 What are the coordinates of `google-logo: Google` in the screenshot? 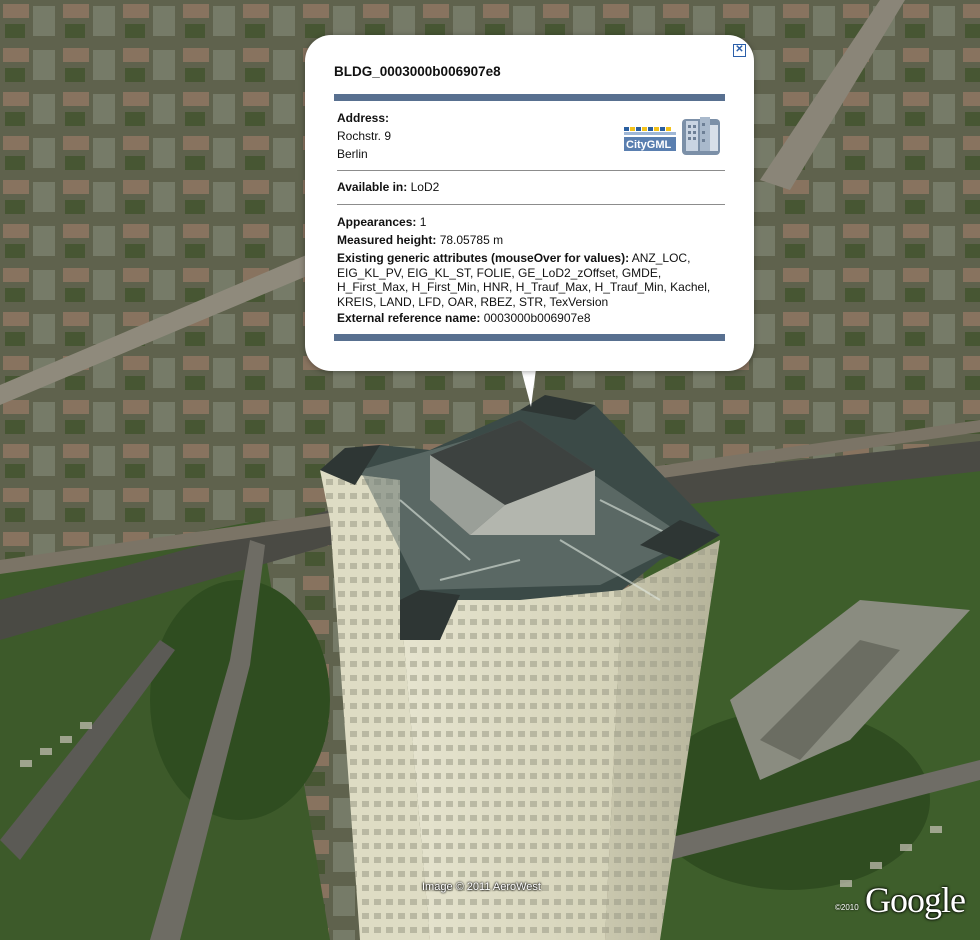 It's located at (915, 900).